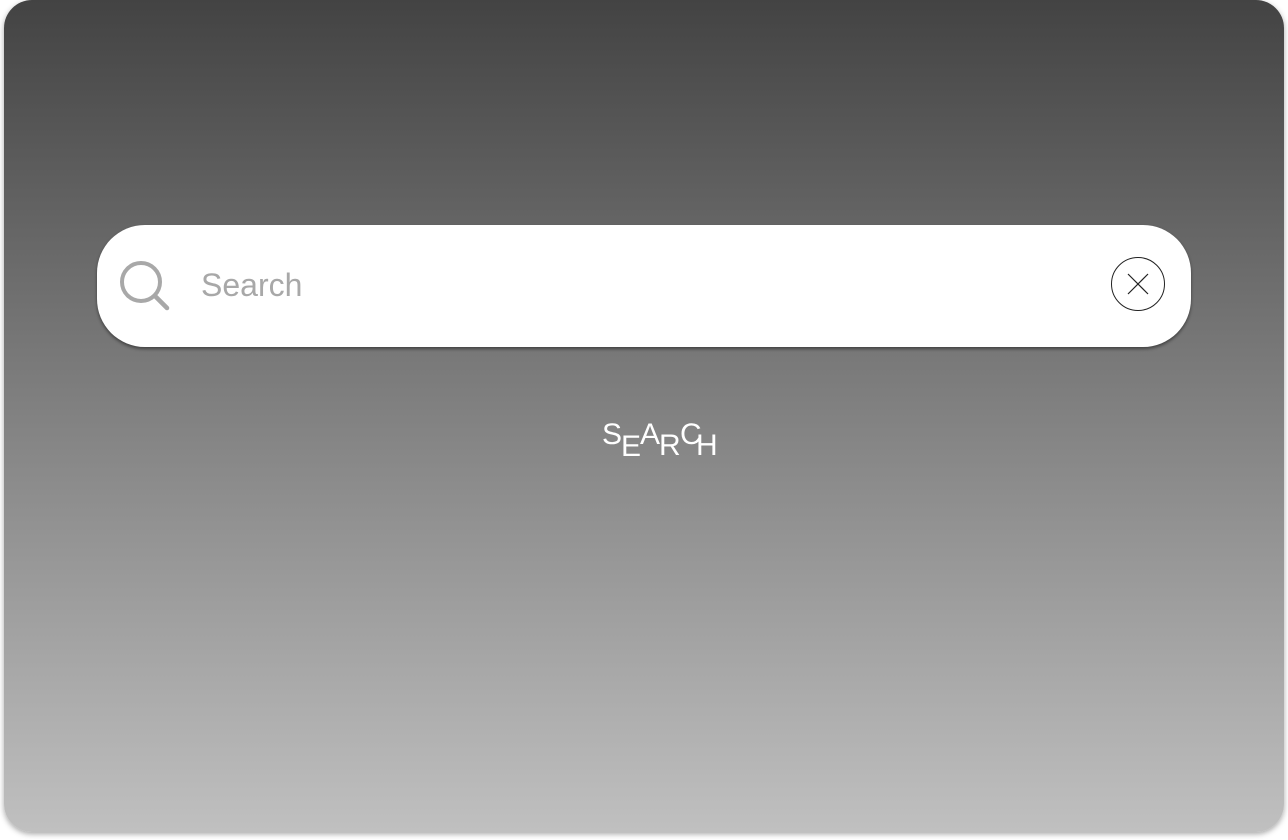 The height and width of the screenshot is (840, 1288). Describe the element at coordinates (707, 445) in the screenshot. I see `label-letter: H` at that location.